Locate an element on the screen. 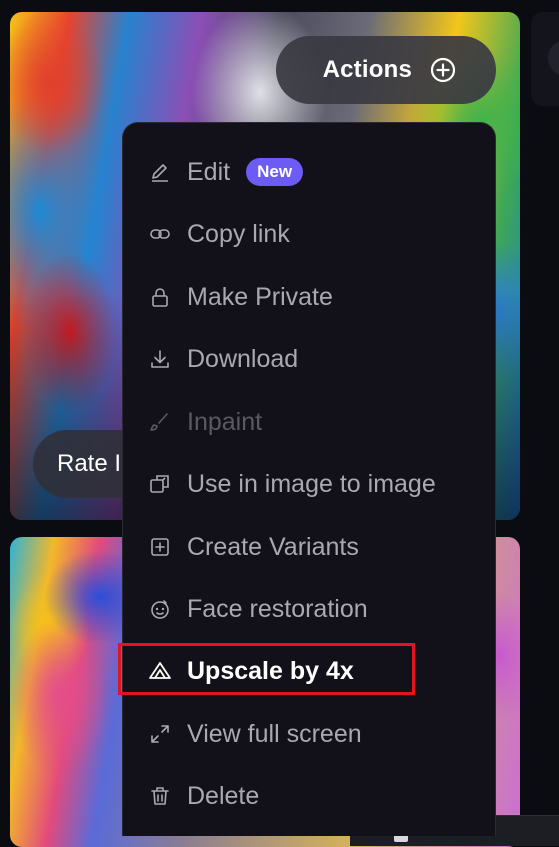 The image size is (559, 847). menu-item-image-to-image: Use in image to image is located at coordinates (309, 484).